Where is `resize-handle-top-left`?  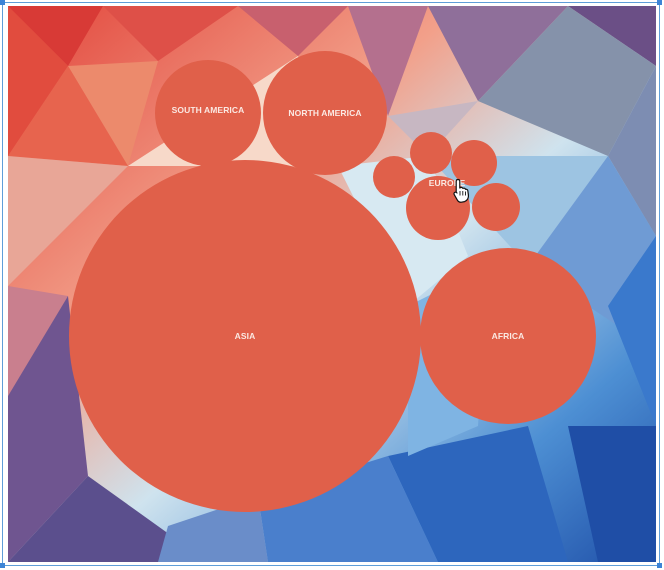
resize-handle-top-left is located at coordinates (2, 2).